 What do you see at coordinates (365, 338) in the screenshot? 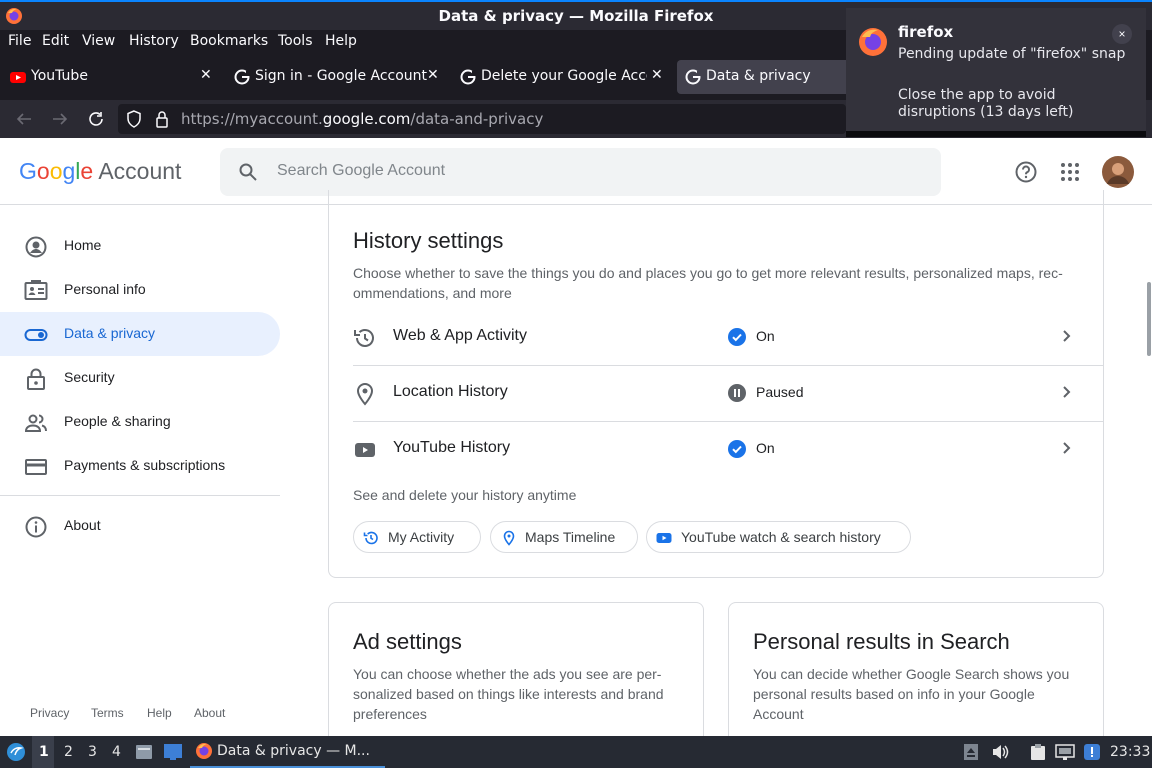
I see `history-icon` at bounding box center [365, 338].